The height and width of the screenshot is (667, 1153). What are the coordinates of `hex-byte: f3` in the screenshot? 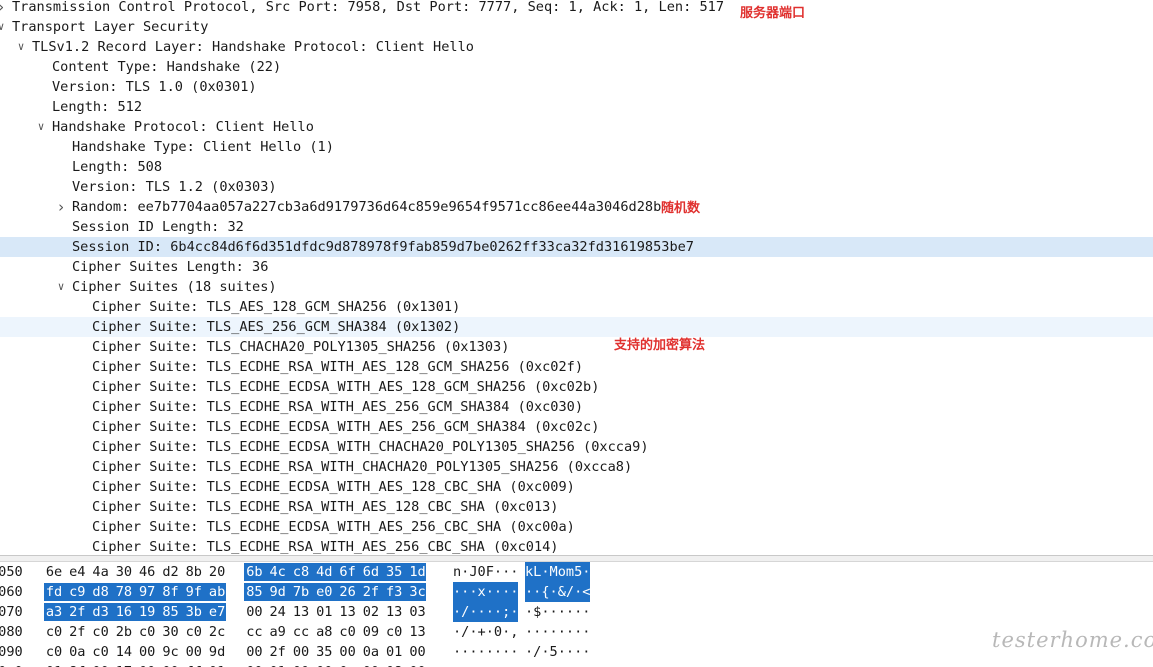 It's located at (394, 592).